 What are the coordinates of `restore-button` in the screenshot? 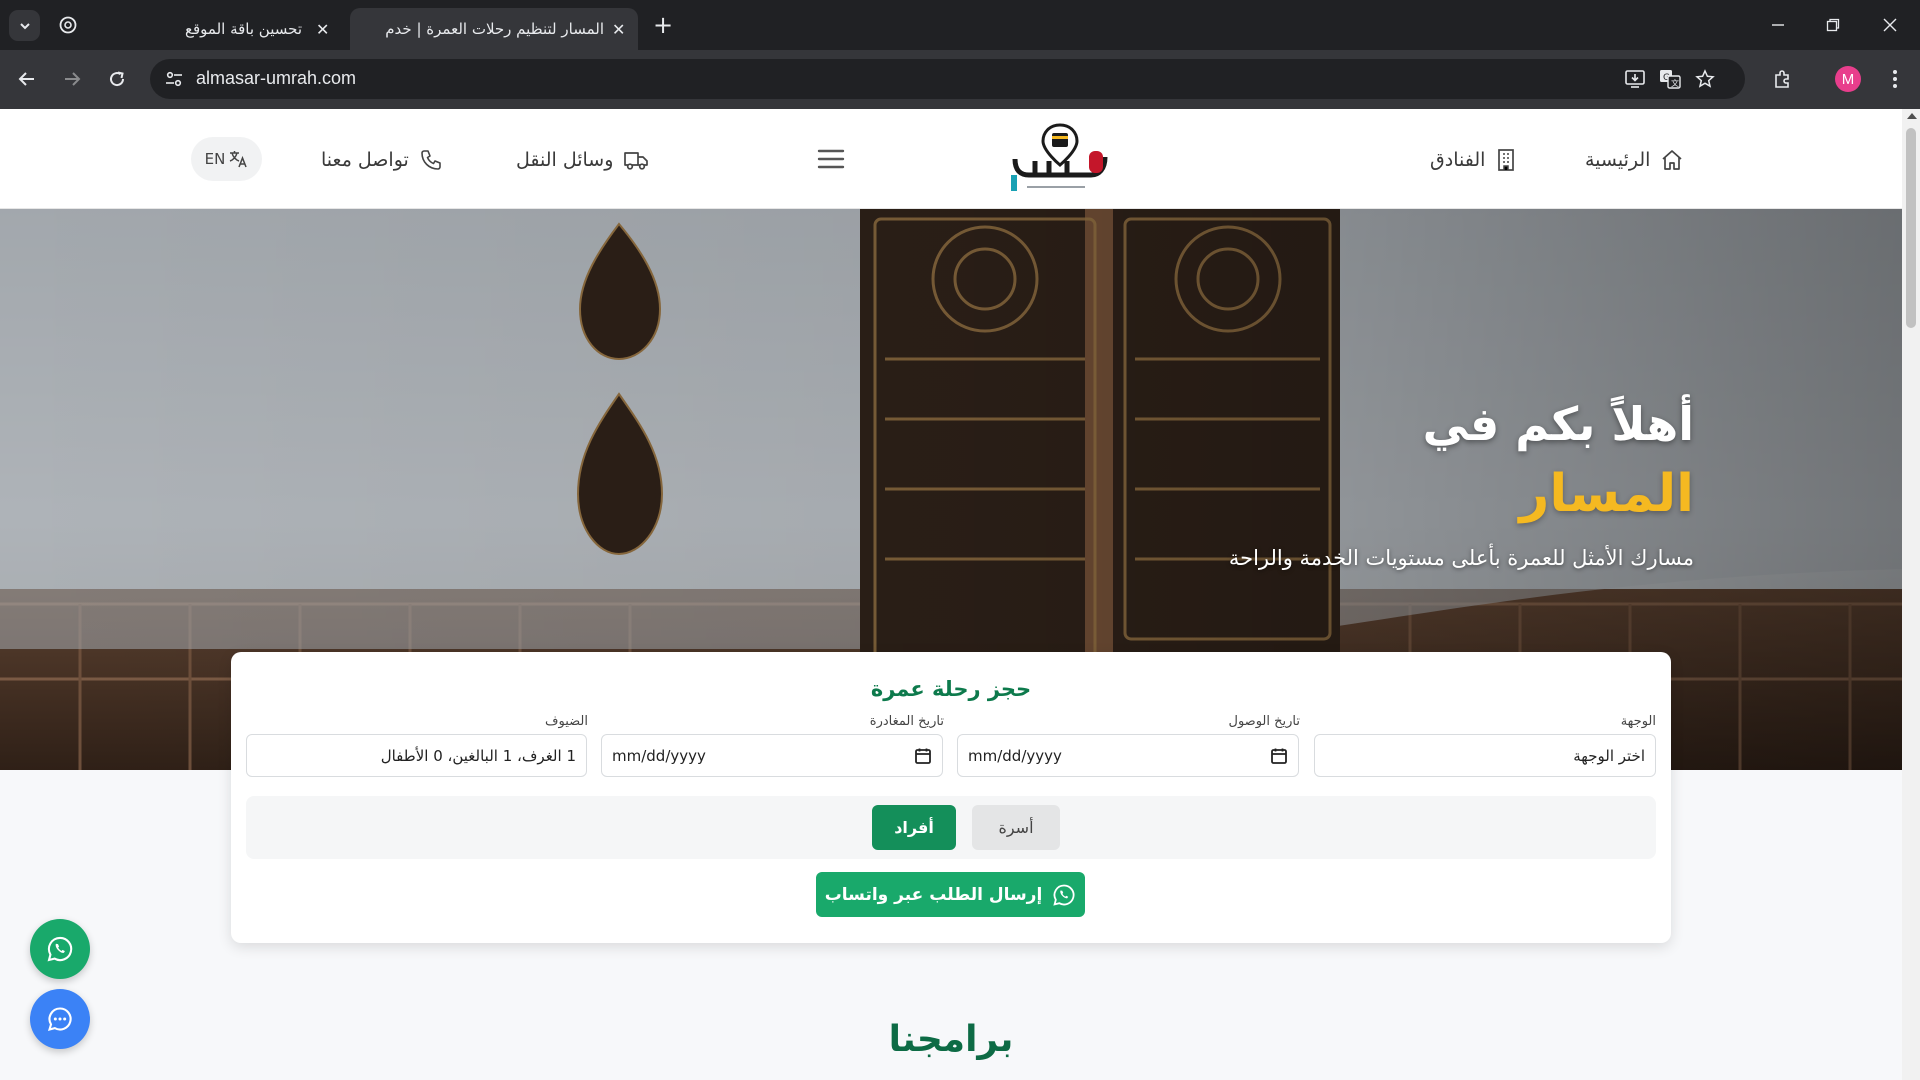 It's located at (1833, 25).